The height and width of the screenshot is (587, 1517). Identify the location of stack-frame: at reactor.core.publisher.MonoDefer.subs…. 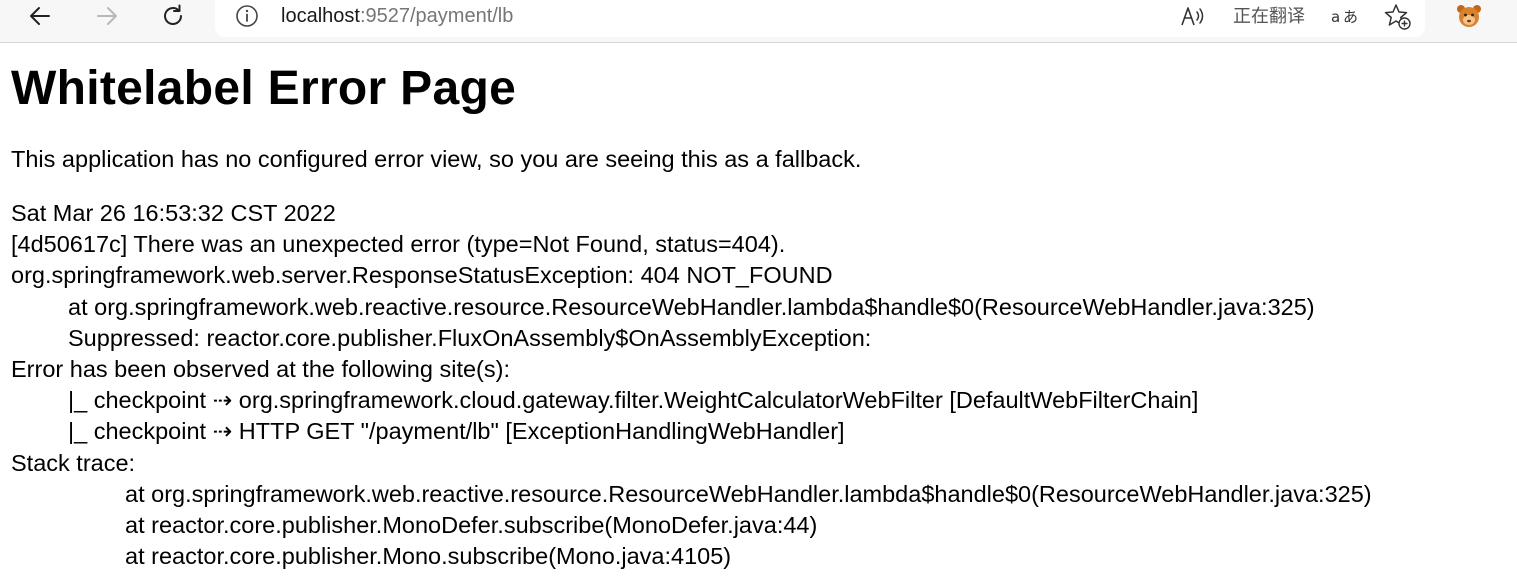
(471, 525).